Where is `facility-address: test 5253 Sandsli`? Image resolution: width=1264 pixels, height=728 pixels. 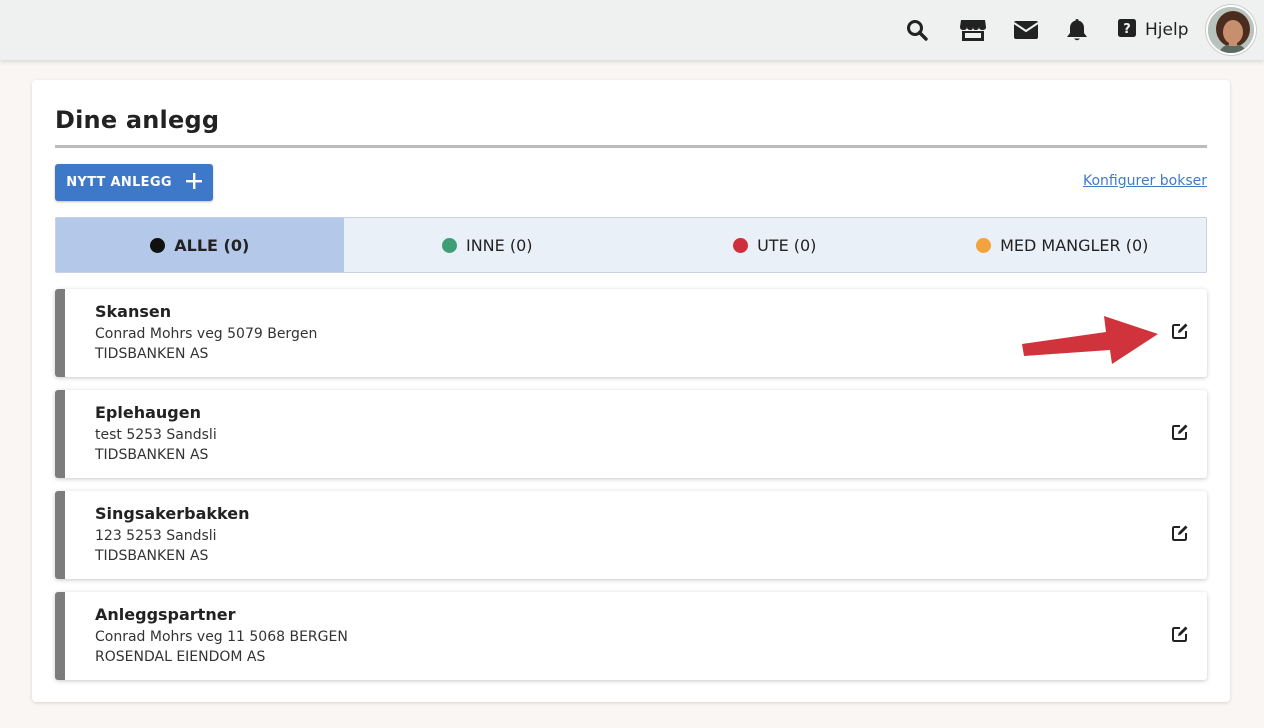
facility-address: test 5253 Sandsli is located at coordinates (156, 435).